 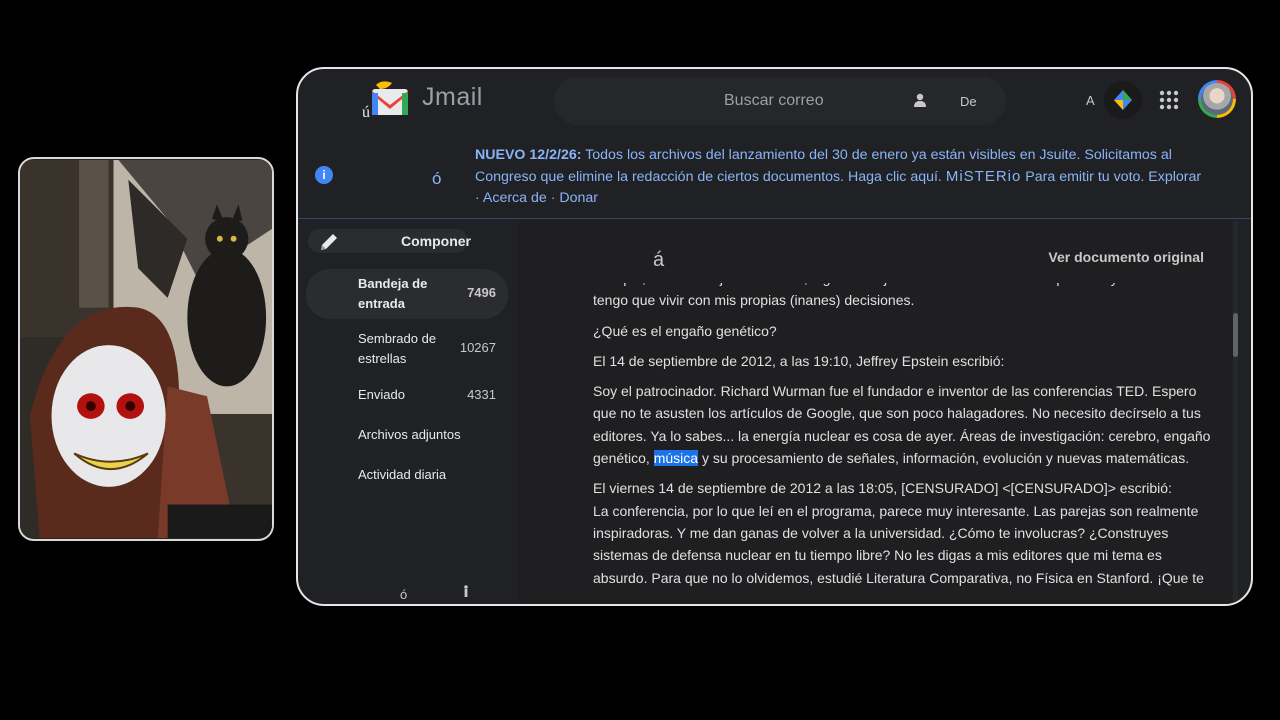 What do you see at coordinates (968, 101) in the screenshot?
I see `from-filter: De` at bounding box center [968, 101].